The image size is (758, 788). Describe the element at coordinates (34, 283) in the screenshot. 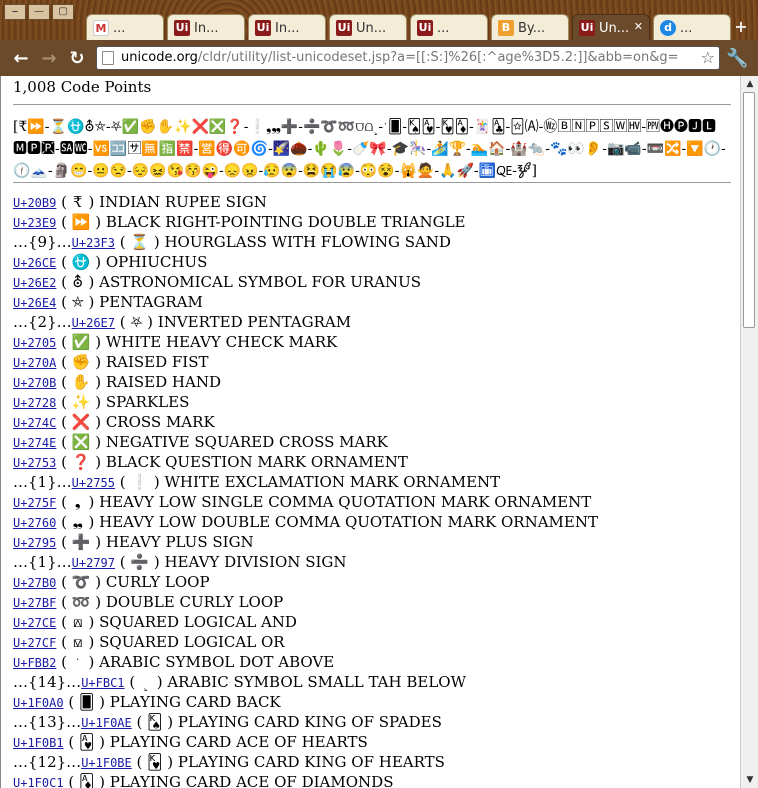

I see `code-point-link: U+26E2` at that location.